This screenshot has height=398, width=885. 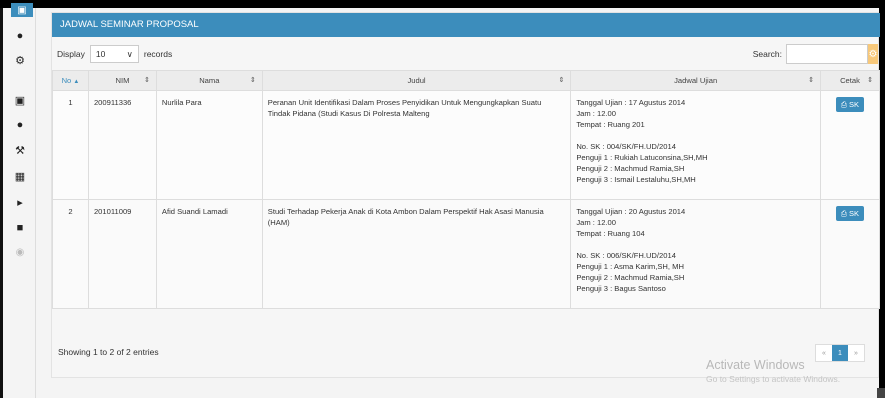 I want to click on megaphone-icon: ▸, so click(x=20, y=202).